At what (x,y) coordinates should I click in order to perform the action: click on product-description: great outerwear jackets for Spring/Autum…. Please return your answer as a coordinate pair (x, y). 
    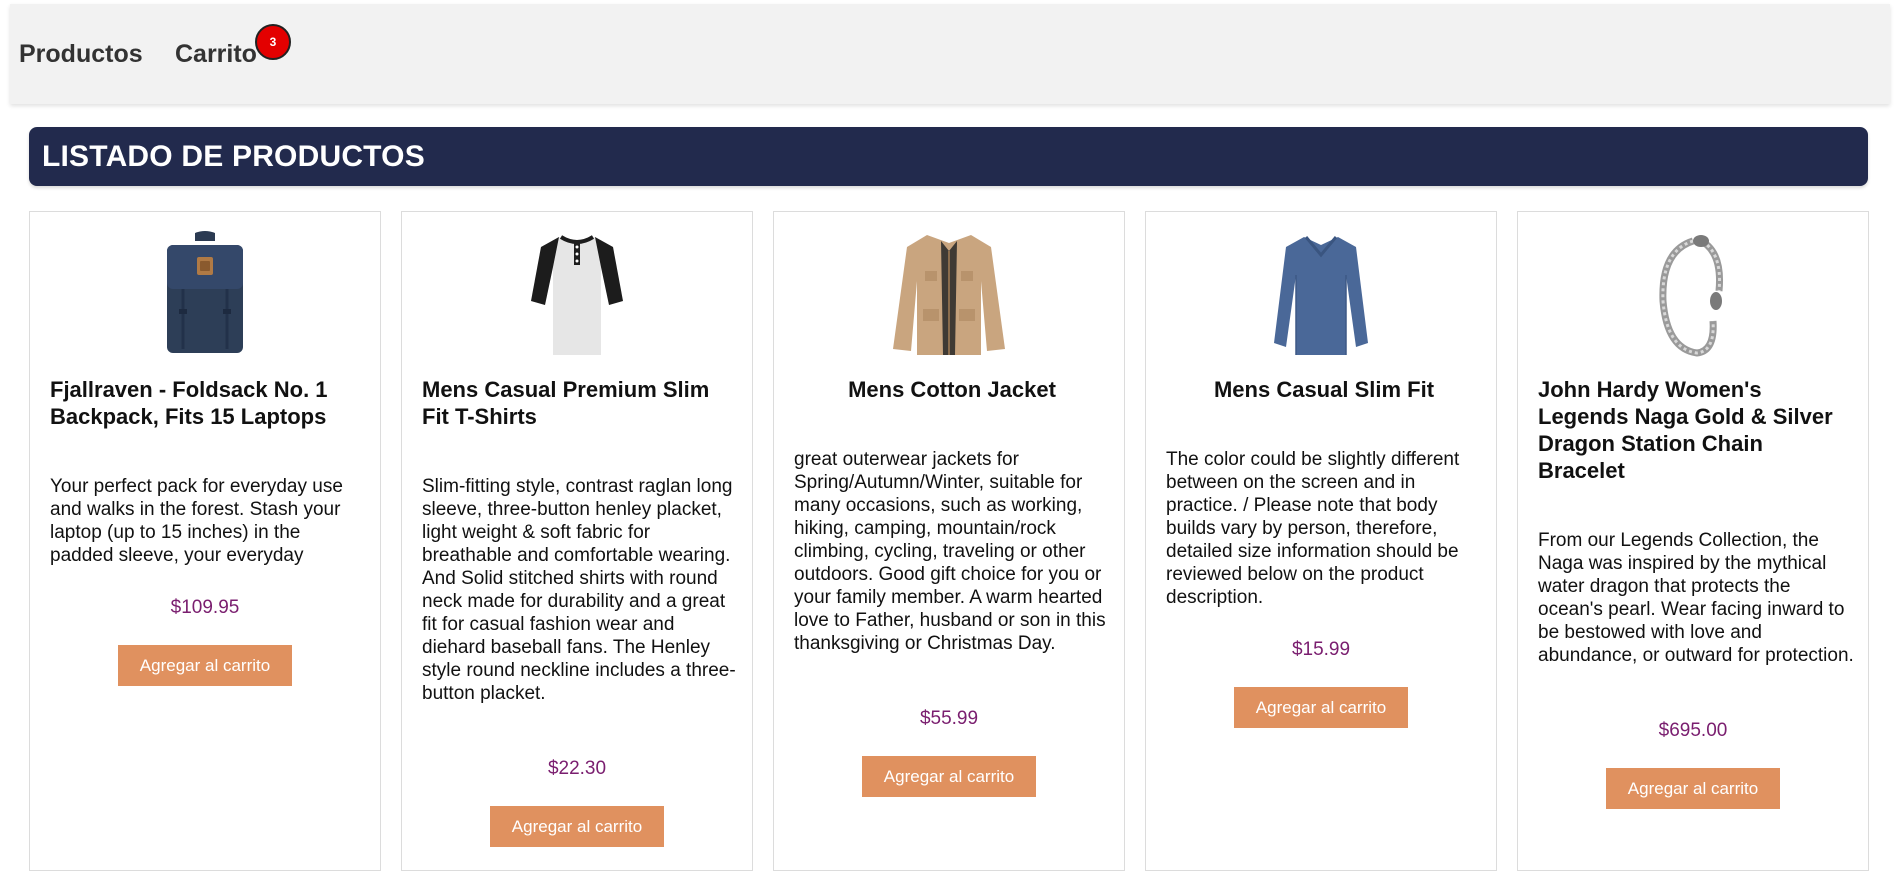
    Looking at the image, I should click on (950, 551).